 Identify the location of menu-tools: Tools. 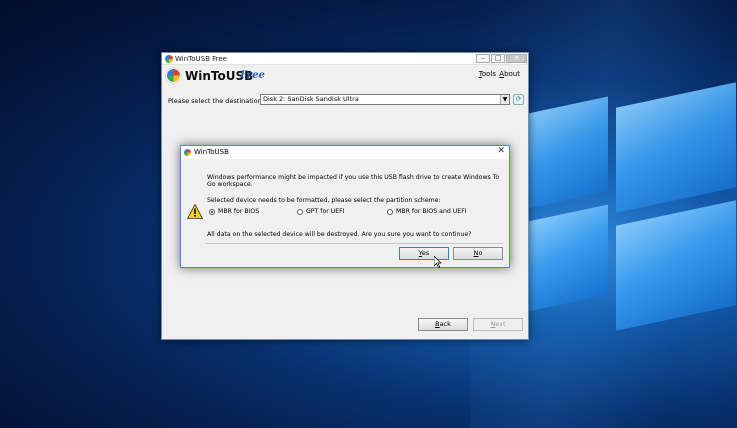
(487, 74).